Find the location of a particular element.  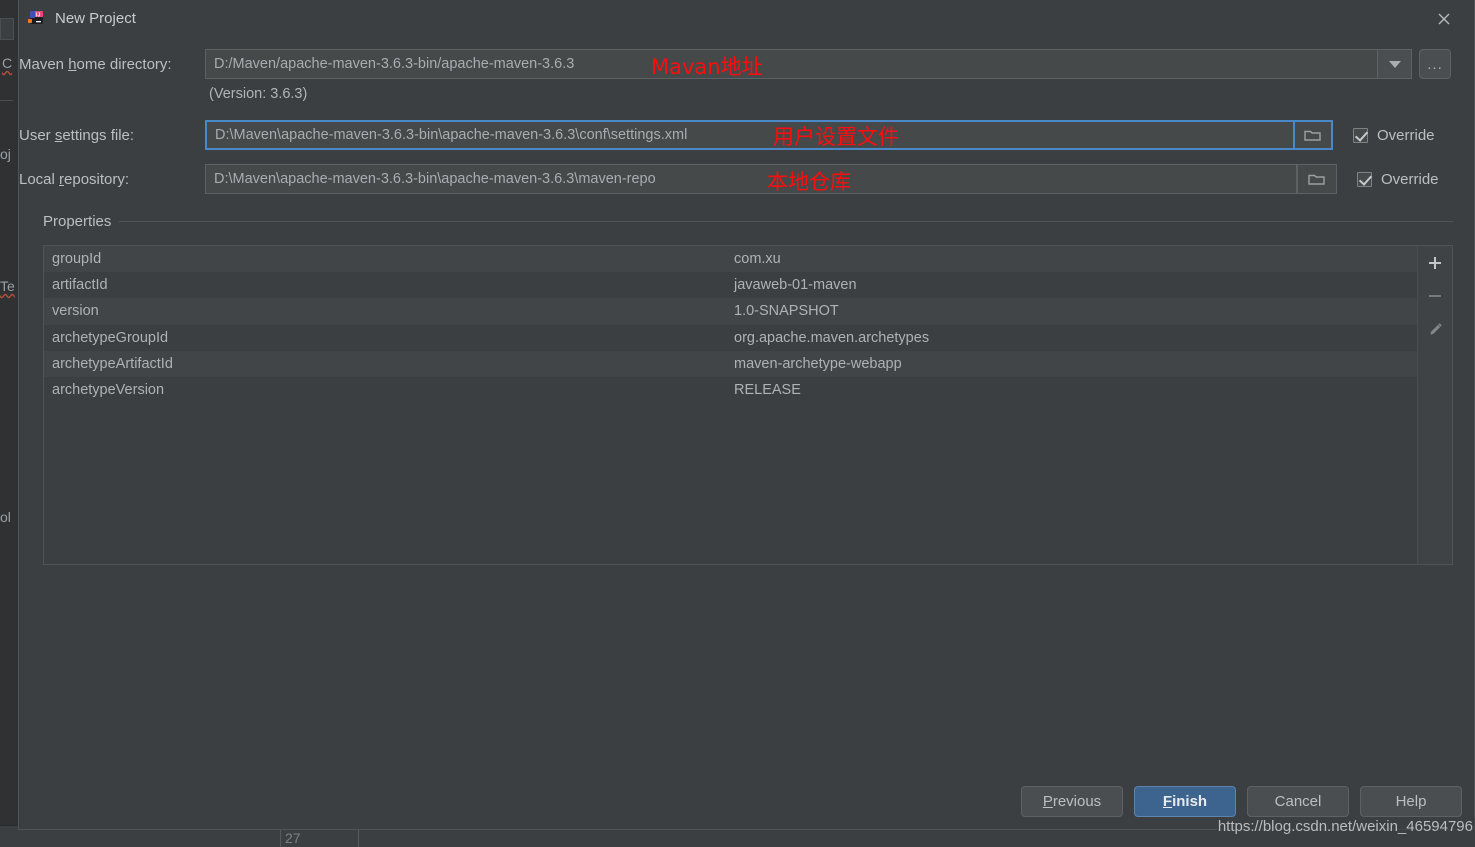

maven-version-note-row: (Version: 3.6.3) is located at coordinates (258, 94).